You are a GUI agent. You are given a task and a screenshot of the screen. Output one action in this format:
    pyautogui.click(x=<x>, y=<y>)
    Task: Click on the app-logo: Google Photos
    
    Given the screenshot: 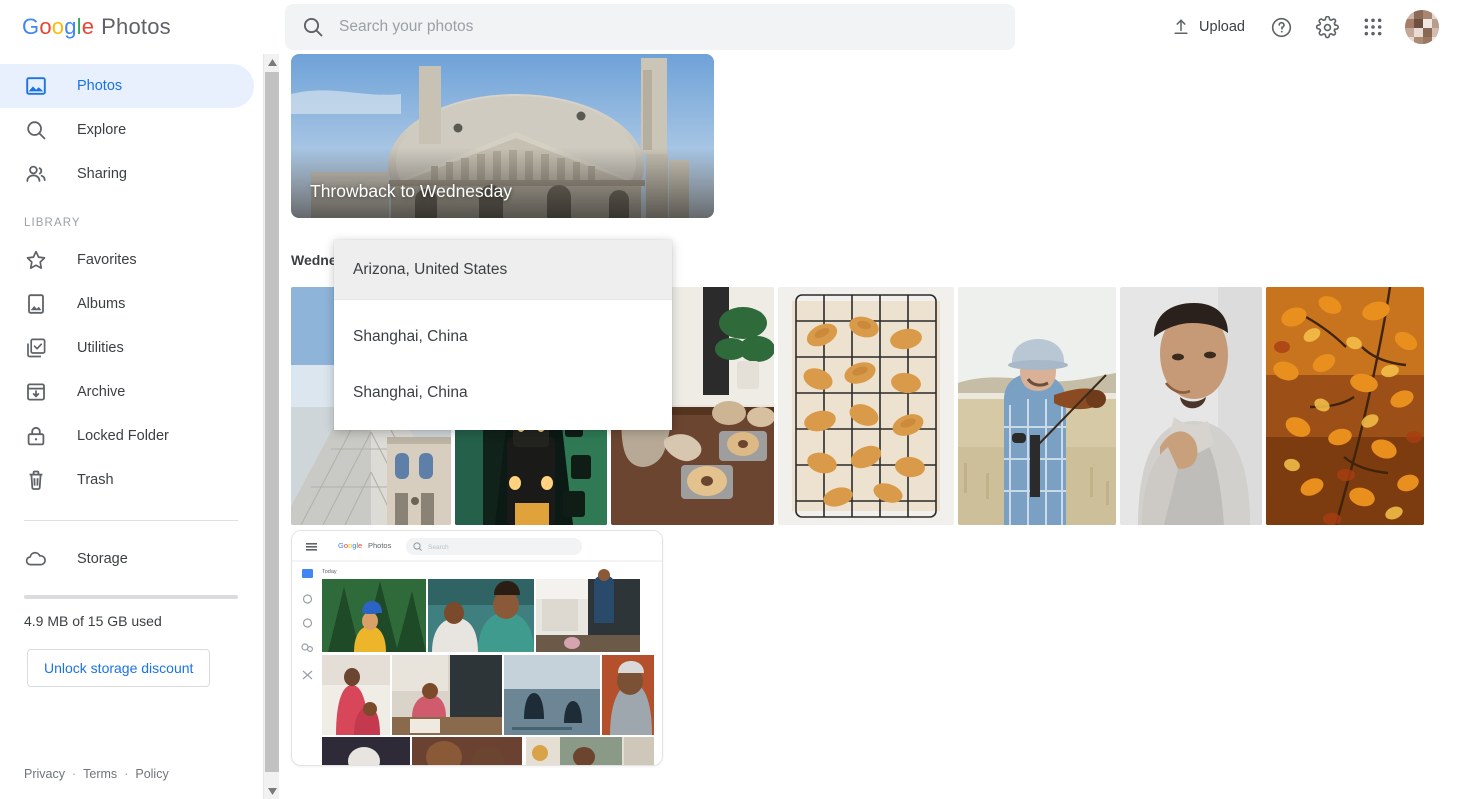 What is the action you would take?
    pyautogui.click(x=142, y=27)
    